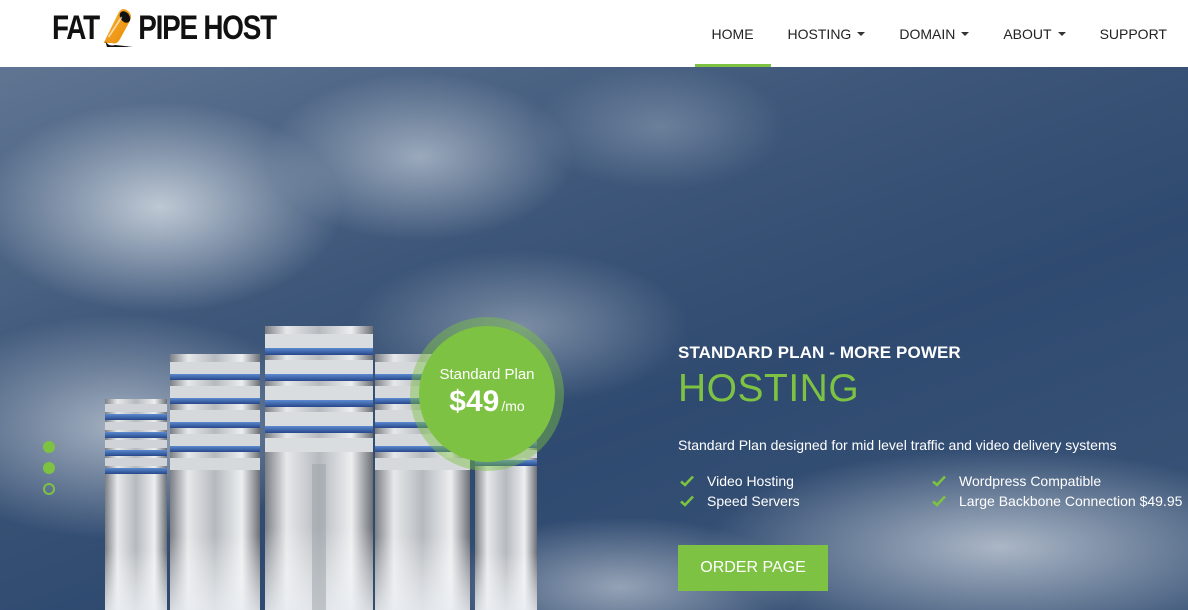 This screenshot has width=1188, height=610. Describe the element at coordinates (1071, 501) in the screenshot. I see `feature-label: Large Backbone Connection $49.95` at that location.